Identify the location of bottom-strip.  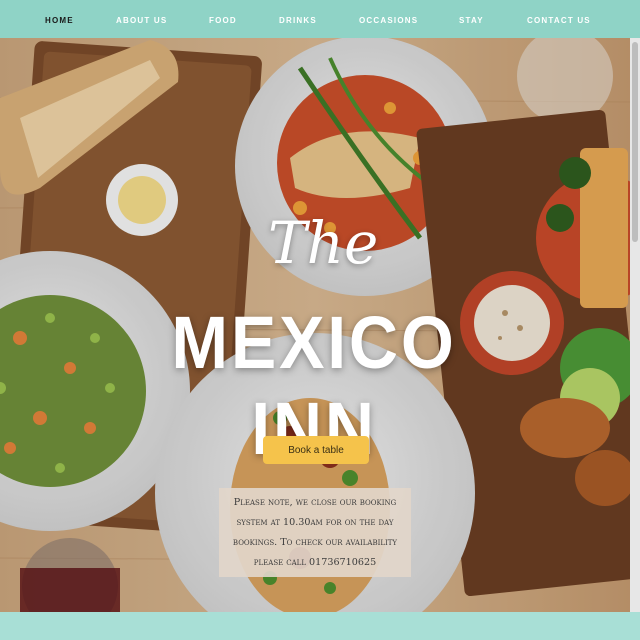
(320, 626).